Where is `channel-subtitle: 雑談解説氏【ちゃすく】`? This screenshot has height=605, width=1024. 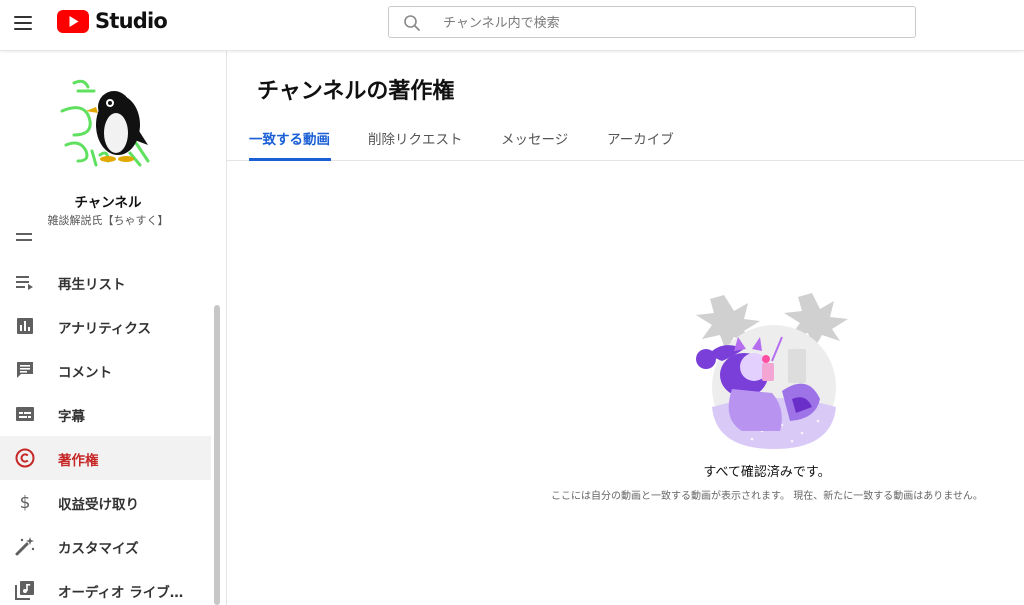 channel-subtitle: 雑談解説氏【ちゃすく】 is located at coordinates (108, 220).